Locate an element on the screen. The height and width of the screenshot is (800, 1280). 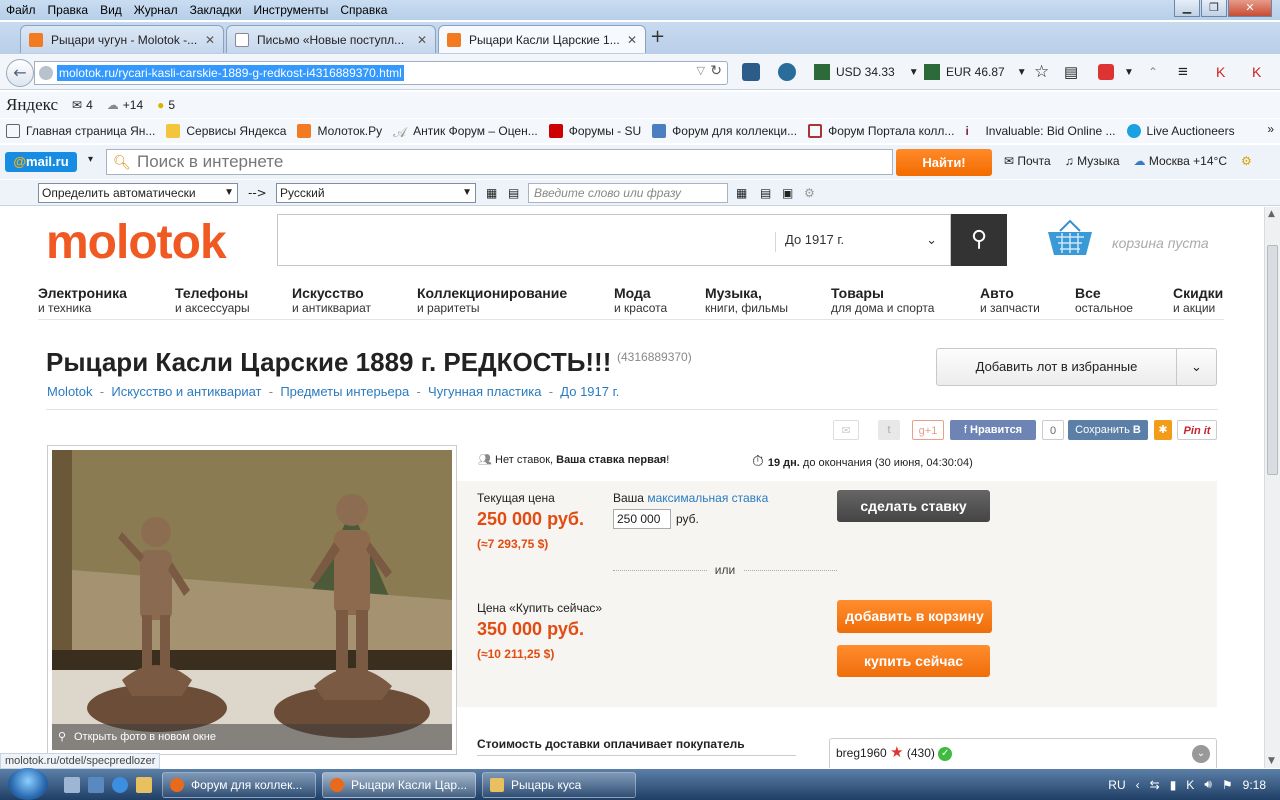
pinterest-button: Pin it is located at coordinates (1197, 430).